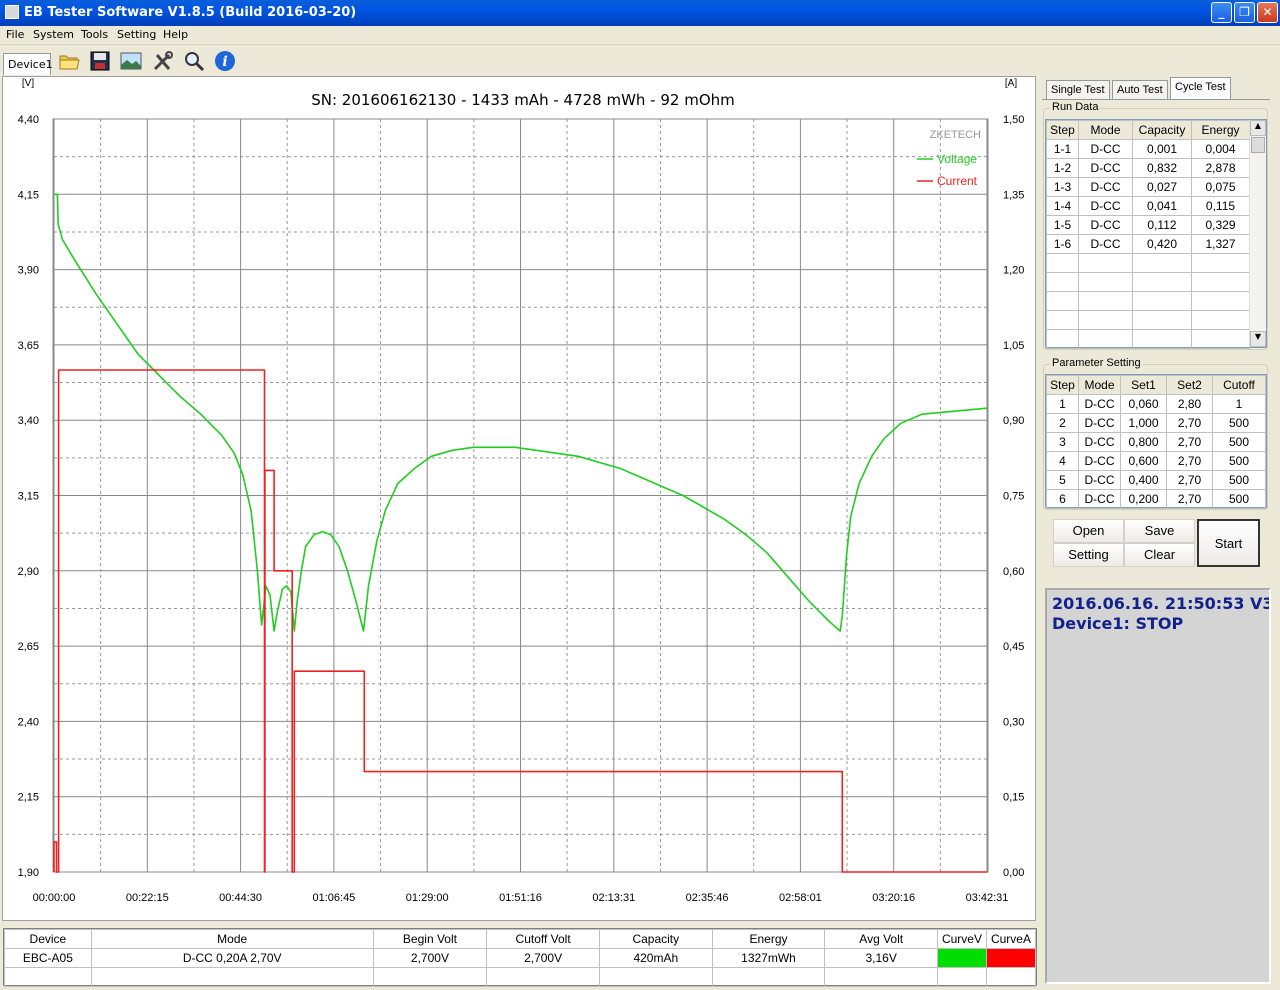 This screenshot has width=1280, height=990. Describe the element at coordinates (1244, 12) in the screenshot. I see `maximize-button: ❐` at that location.